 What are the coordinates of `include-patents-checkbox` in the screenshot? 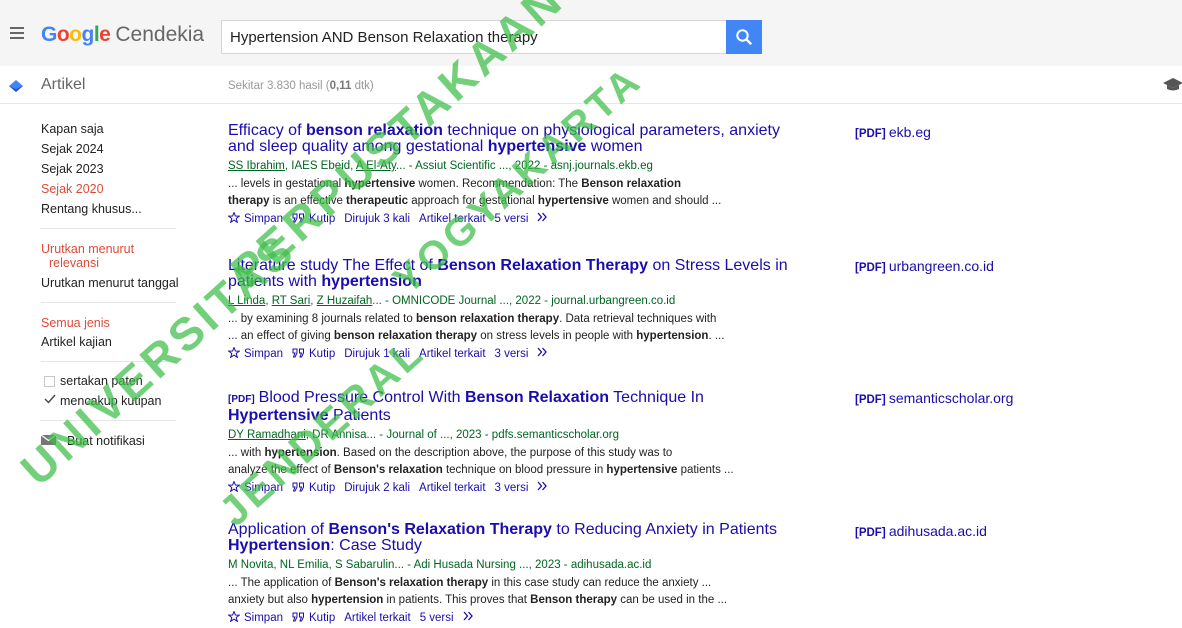 It's located at (49, 381).